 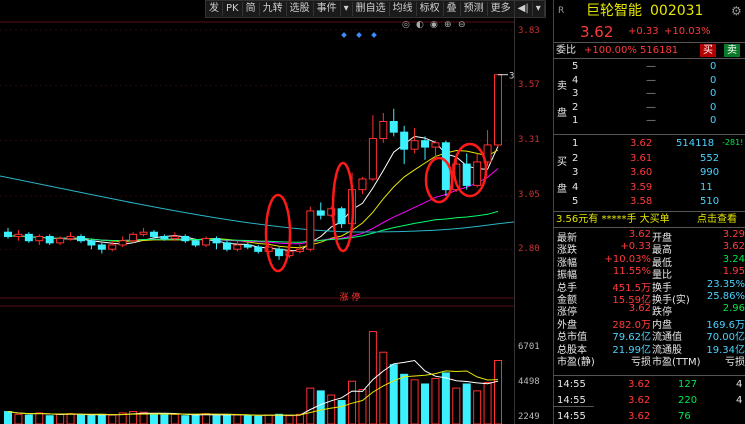 What do you see at coordinates (474, 9) in the screenshot?
I see `toolbar-item: 预测` at bounding box center [474, 9].